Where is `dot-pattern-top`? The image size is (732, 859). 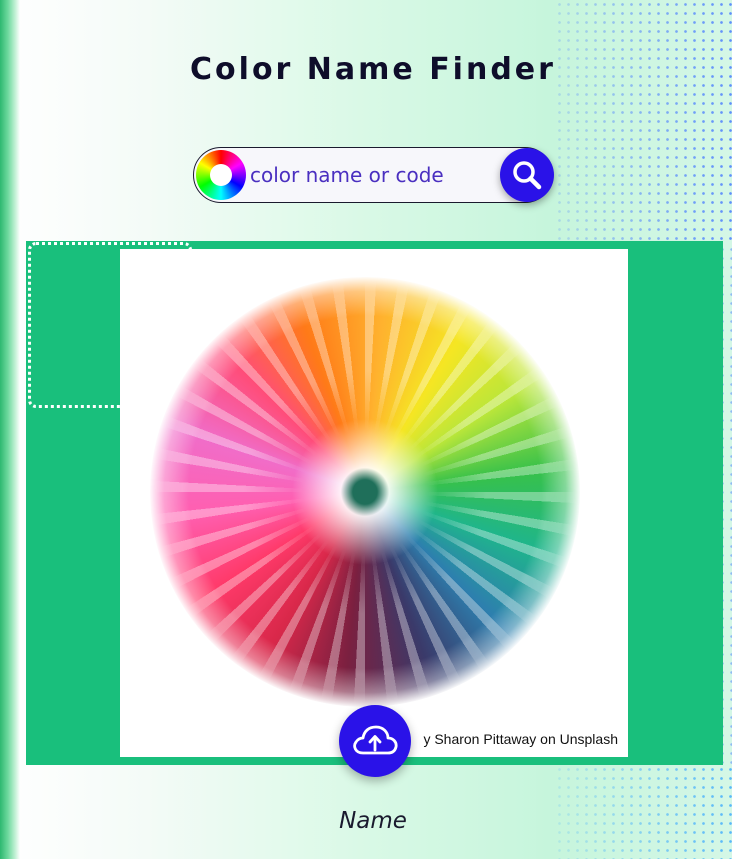
dot-pattern-top is located at coordinates (643, 122).